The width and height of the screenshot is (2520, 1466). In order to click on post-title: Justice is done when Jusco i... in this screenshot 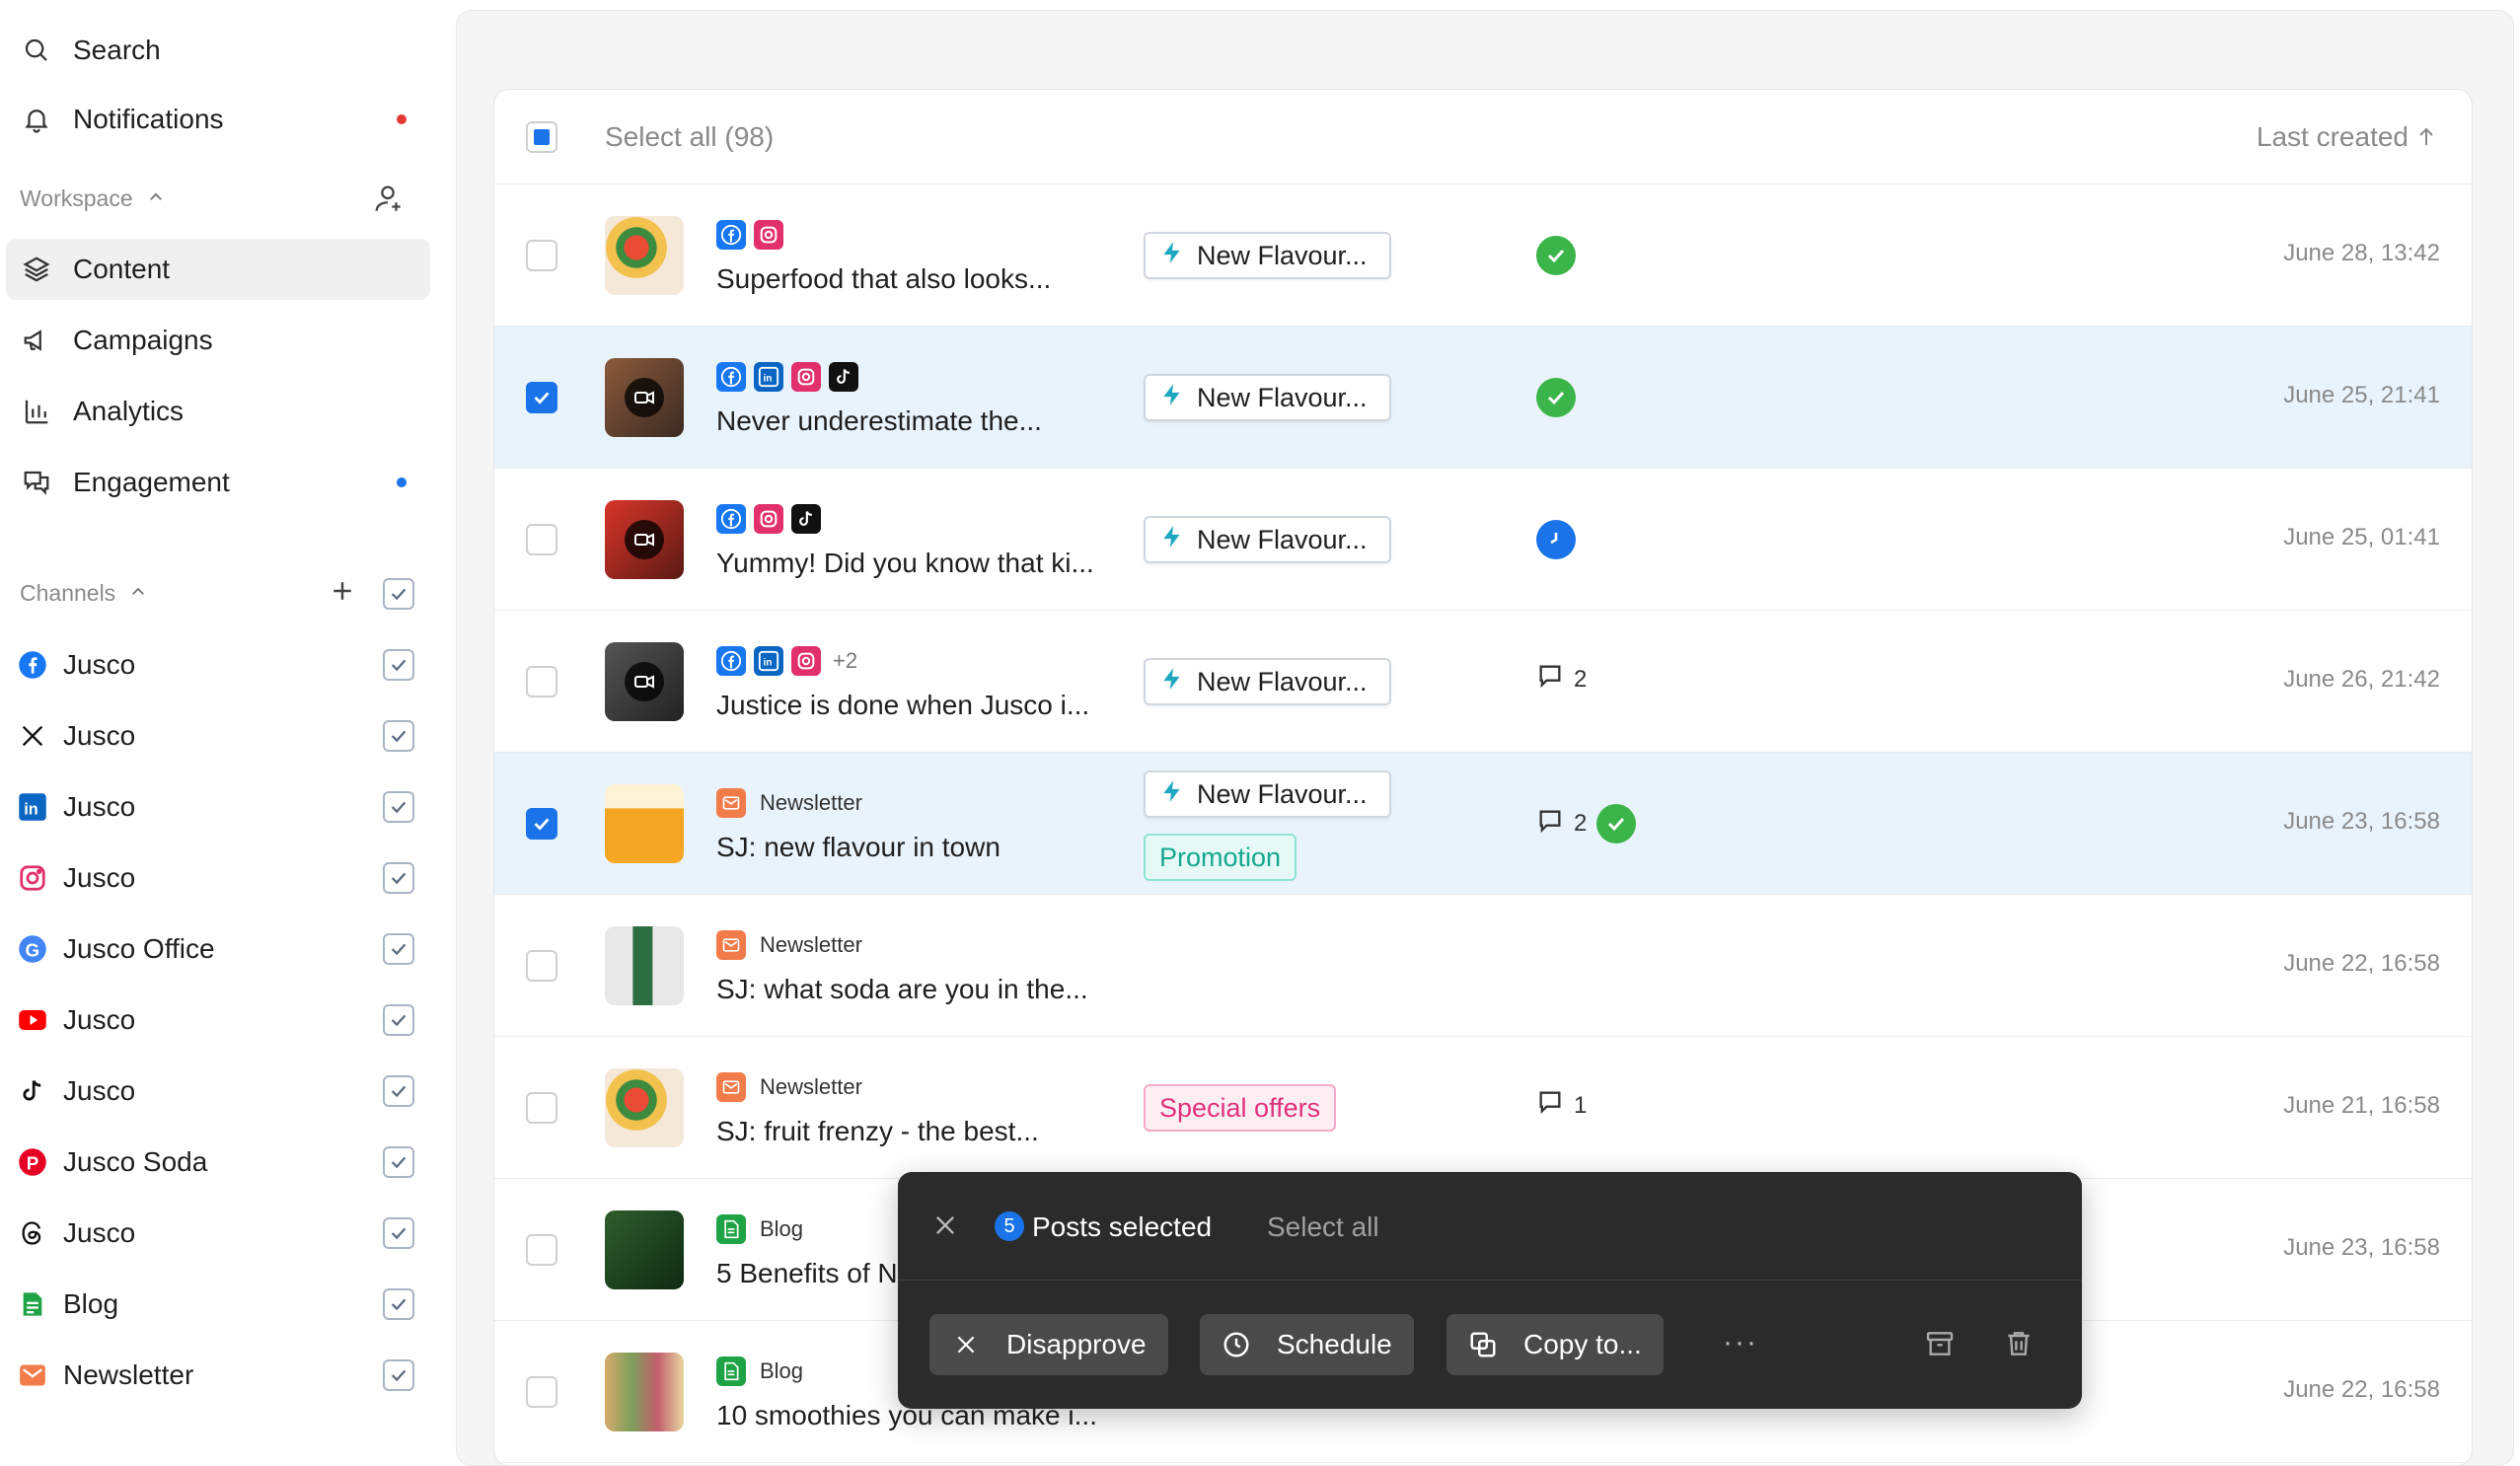, I will do `click(902, 705)`.